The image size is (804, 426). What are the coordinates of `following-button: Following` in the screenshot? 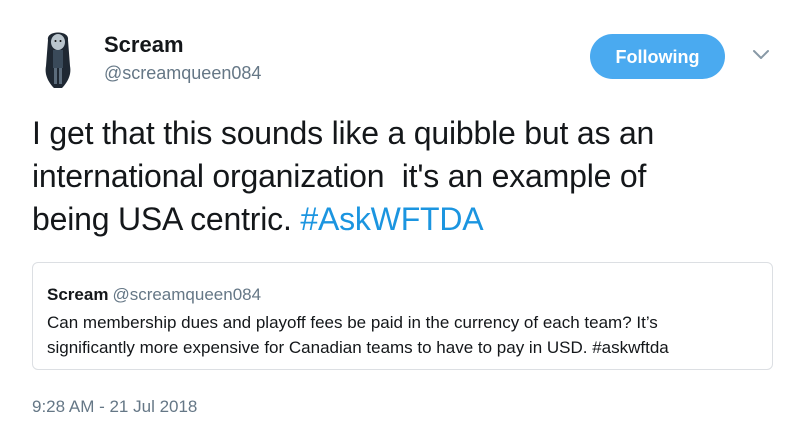 It's located at (657, 56).